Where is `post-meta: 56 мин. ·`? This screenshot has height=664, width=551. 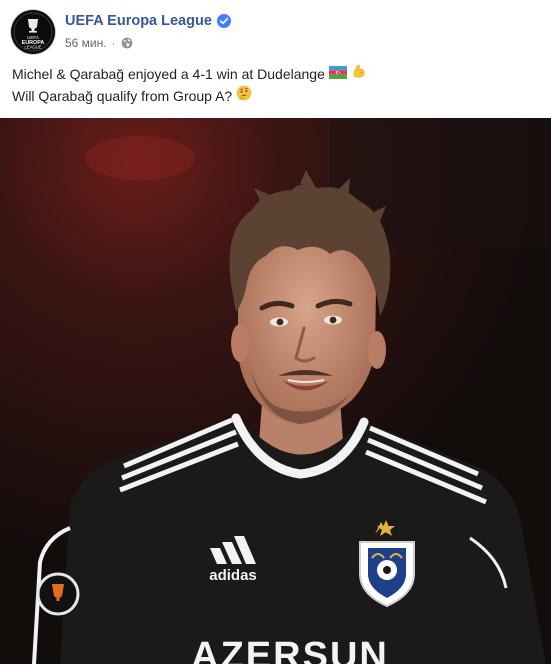
post-meta: 56 мин. · is located at coordinates (99, 43).